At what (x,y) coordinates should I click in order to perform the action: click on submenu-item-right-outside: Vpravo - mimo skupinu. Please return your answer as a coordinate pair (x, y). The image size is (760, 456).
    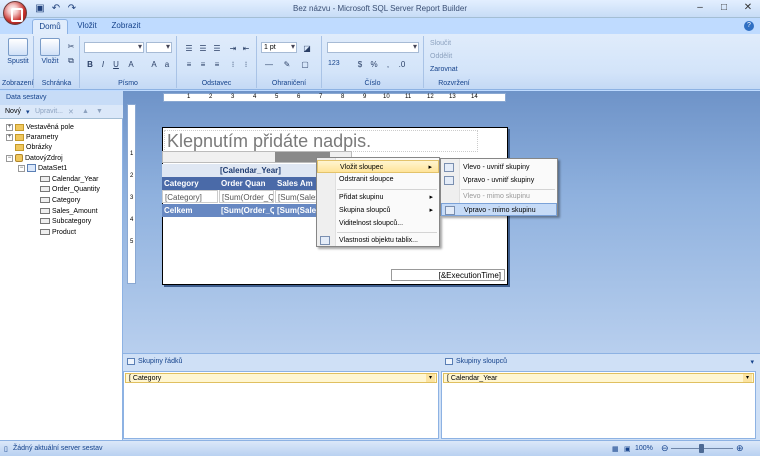
    Looking at the image, I should click on (499, 209).